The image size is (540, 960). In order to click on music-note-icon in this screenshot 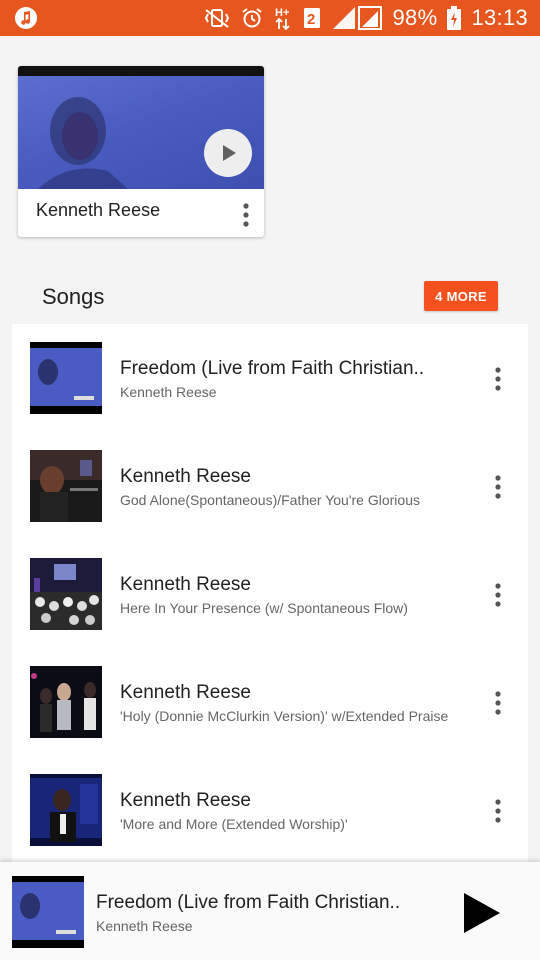, I will do `click(26, 18)`.